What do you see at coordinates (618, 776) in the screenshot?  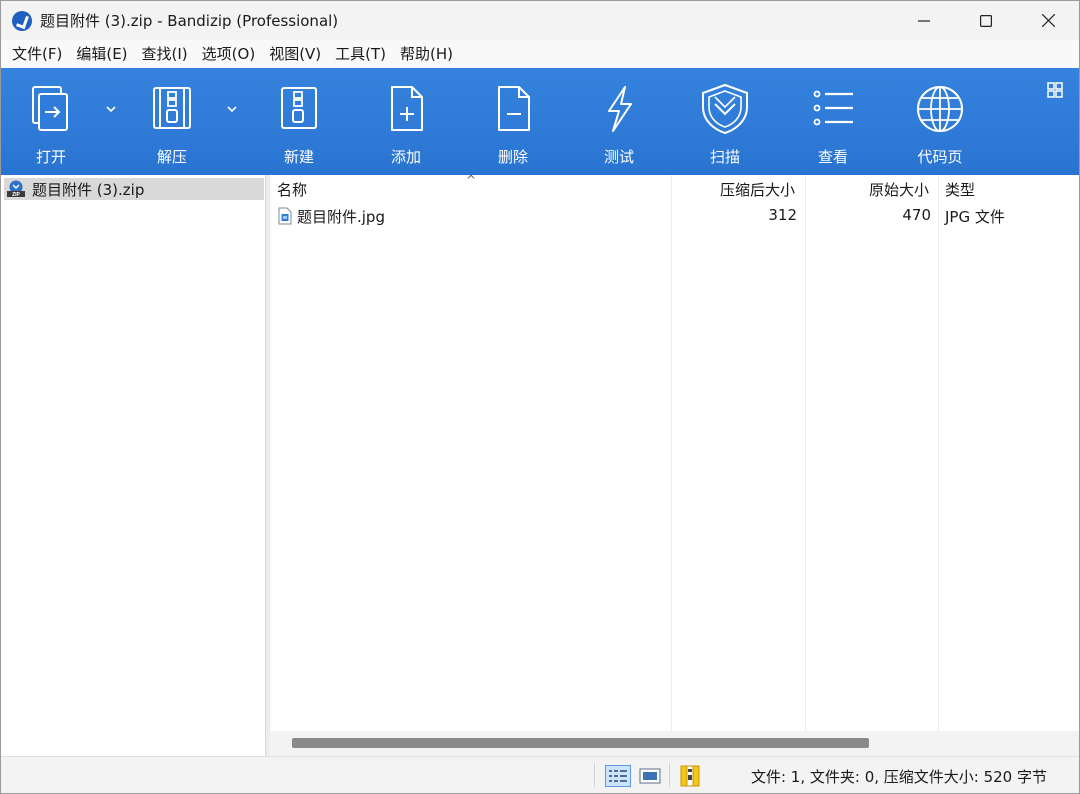 I see `details-view-icon` at bounding box center [618, 776].